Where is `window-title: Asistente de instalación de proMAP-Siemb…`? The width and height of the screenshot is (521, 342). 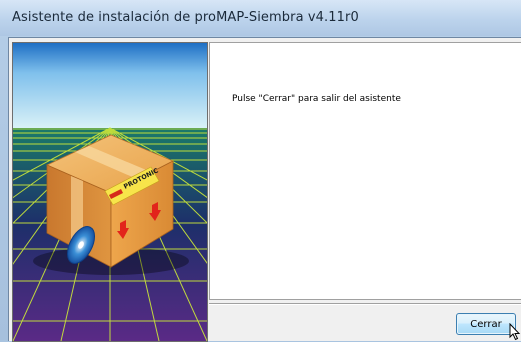 window-title: Asistente de instalación de proMAP-Siemb… is located at coordinates (185, 17).